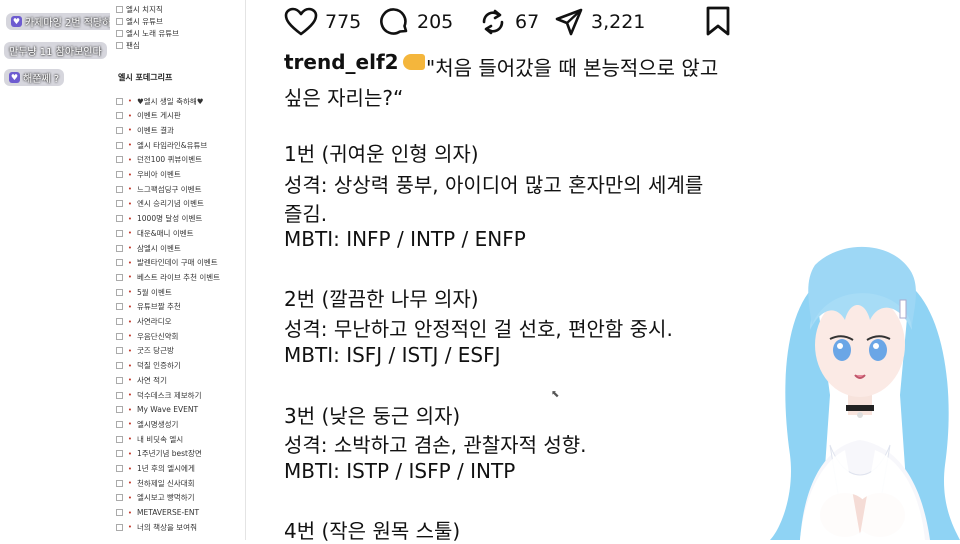  I want to click on post-text-line: "처음 들어갔을 때 본능적으로 앉고, so click(572, 68).